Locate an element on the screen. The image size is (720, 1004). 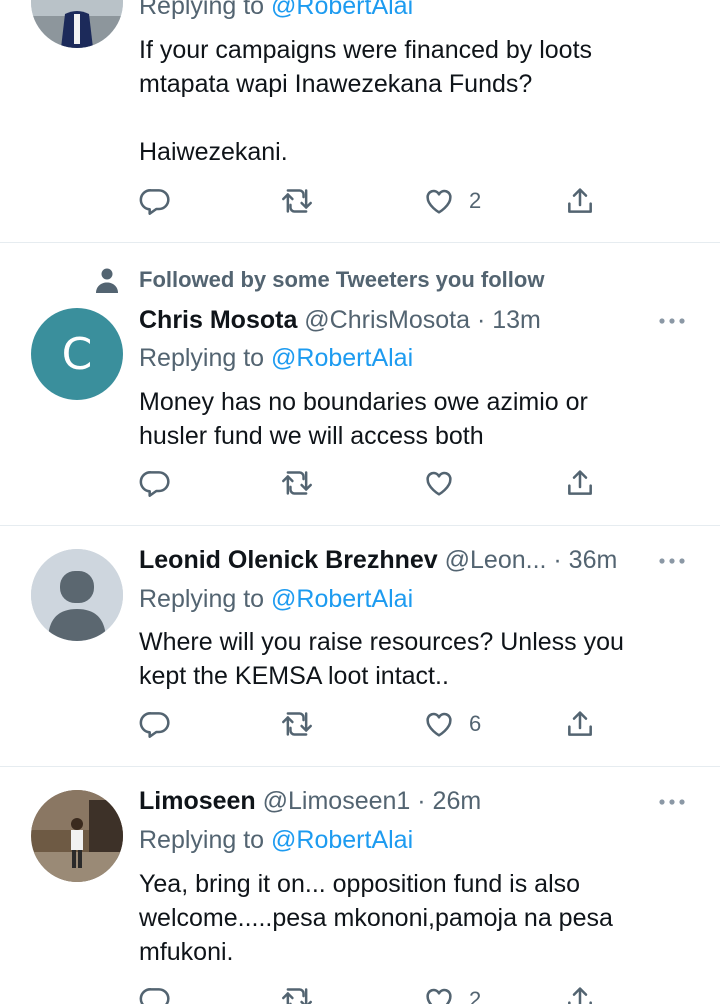
avatar-letter: C is located at coordinates (77, 354).